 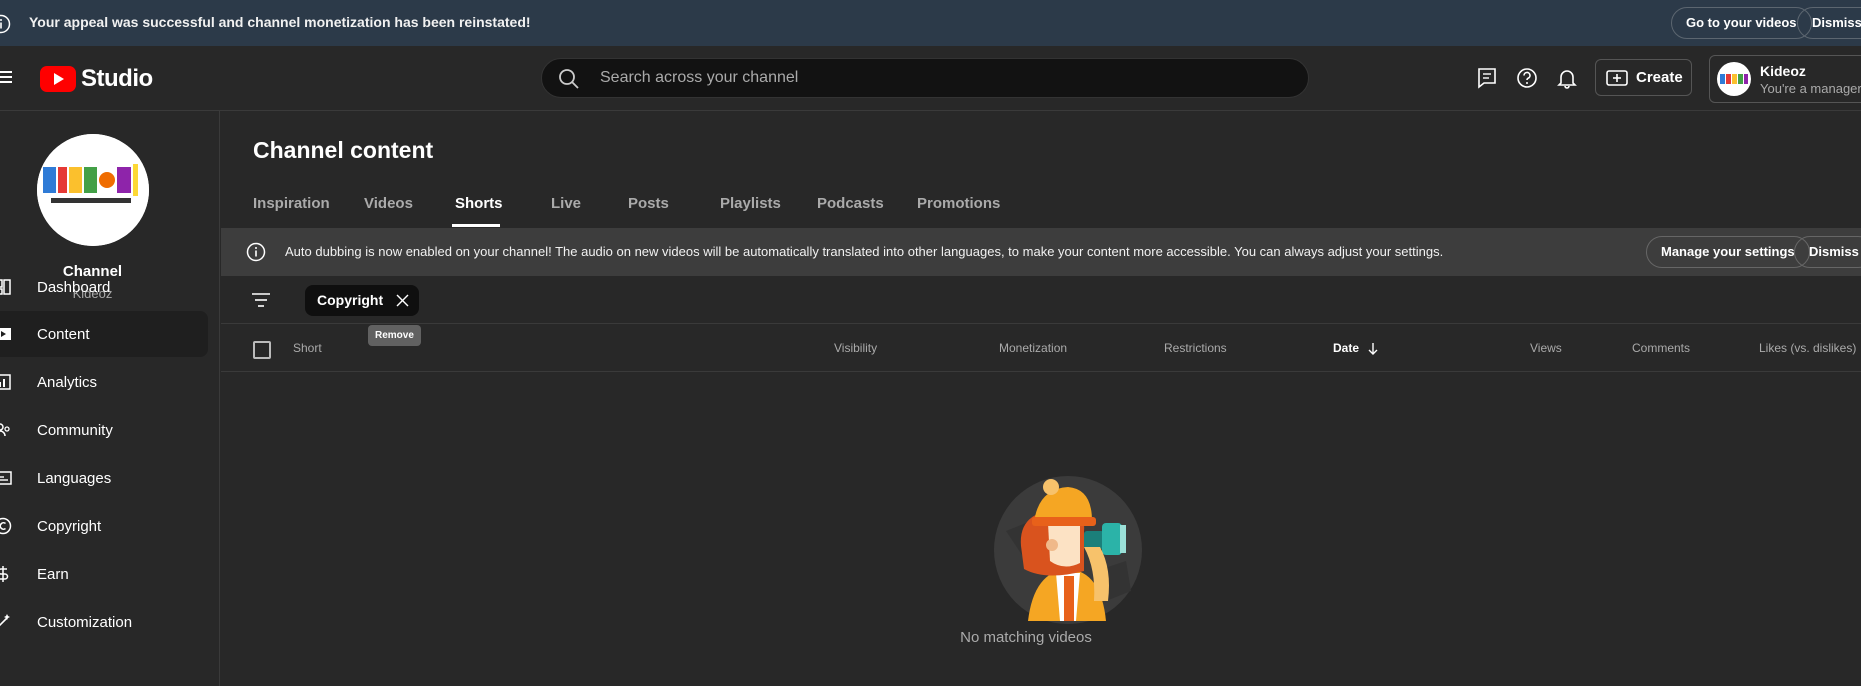 I want to click on tab-promotions: Promotions, so click(x=958, y=203).